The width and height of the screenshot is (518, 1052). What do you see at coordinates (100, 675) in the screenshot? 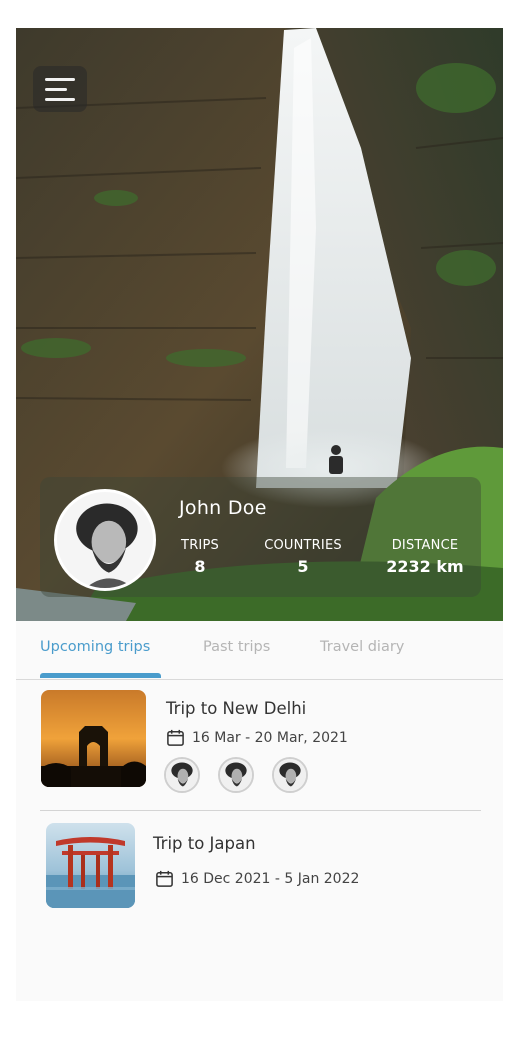
I see `active-tab-indicator` at bounding box center [100, 675].